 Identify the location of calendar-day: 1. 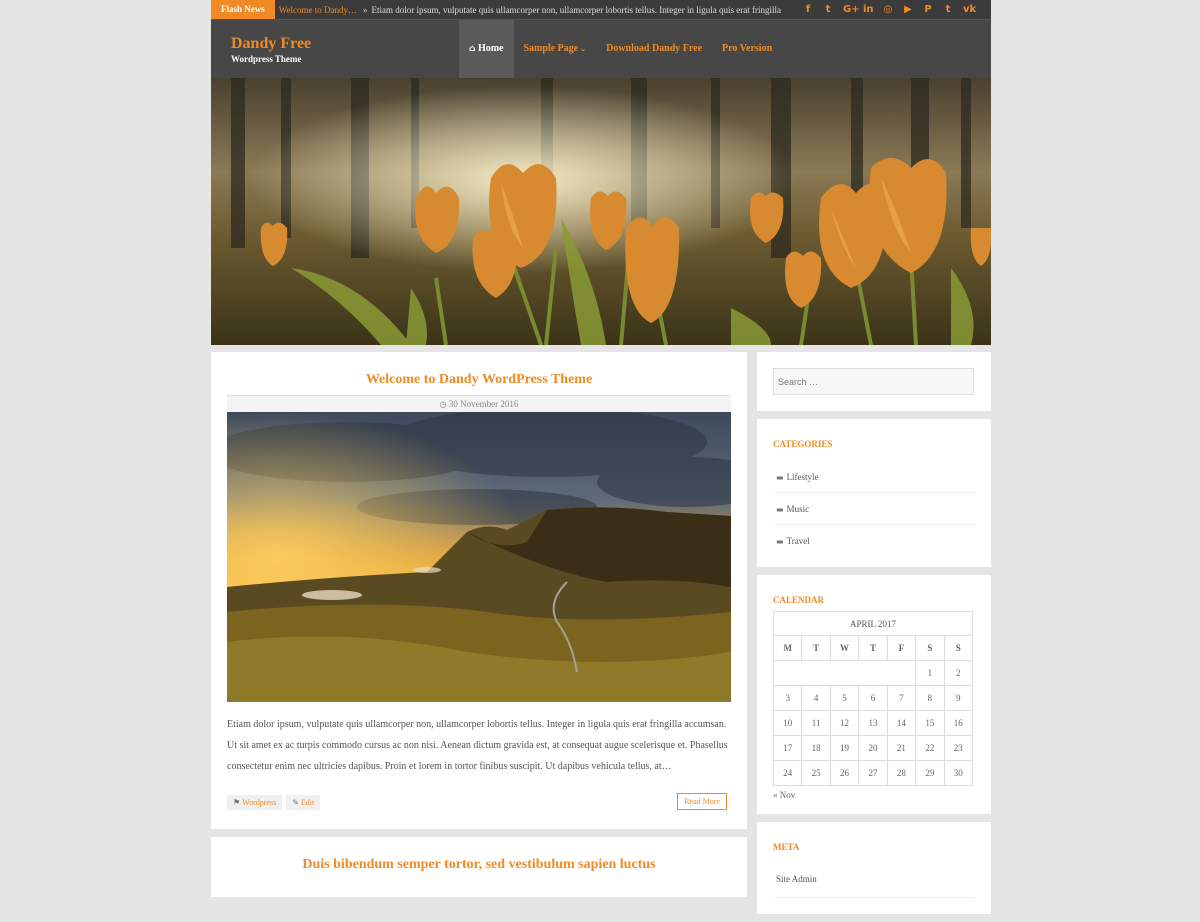
(930, 673).